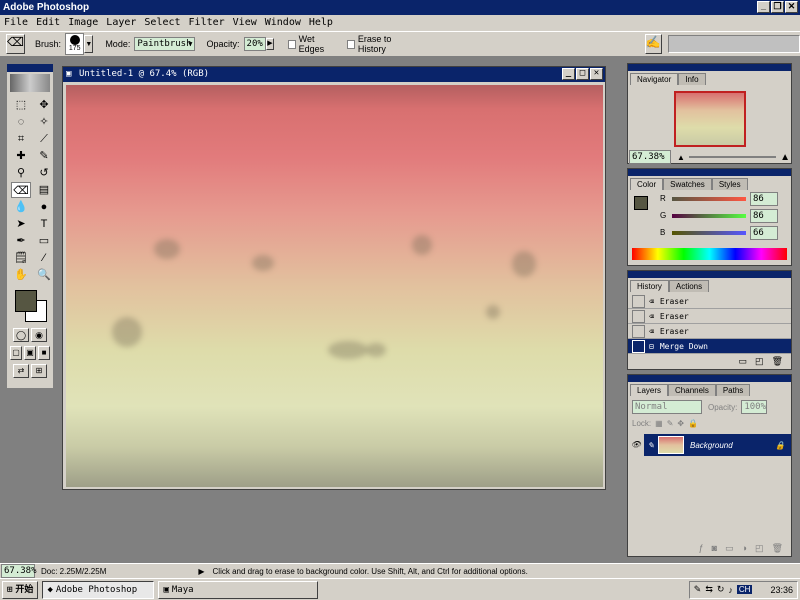 Image resolution: width=800 pixels, height=600 pixels. Describe the element at coordinates (164, 44) in the screenshot. I see `mode-select: Paintbrush ▼` at that location.